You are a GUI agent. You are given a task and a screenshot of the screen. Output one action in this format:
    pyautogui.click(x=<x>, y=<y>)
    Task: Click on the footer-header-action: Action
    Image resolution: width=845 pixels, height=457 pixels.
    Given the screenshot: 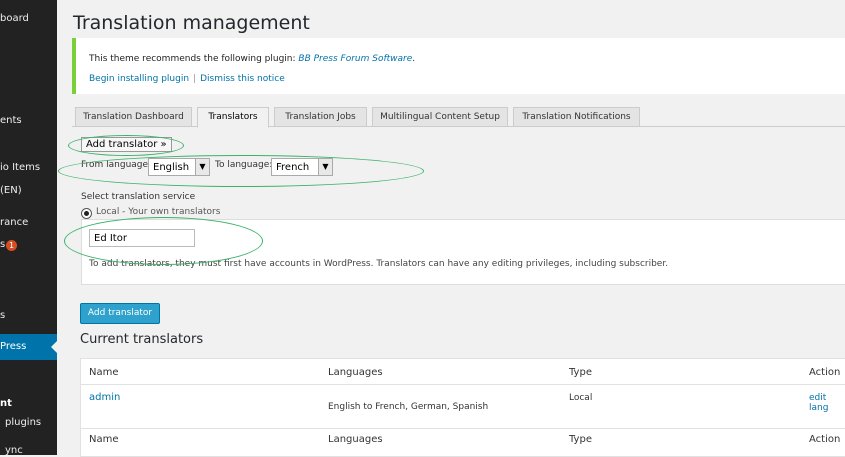 What is the action you would take?
    pyautogui.click(x=825, y=439)
    